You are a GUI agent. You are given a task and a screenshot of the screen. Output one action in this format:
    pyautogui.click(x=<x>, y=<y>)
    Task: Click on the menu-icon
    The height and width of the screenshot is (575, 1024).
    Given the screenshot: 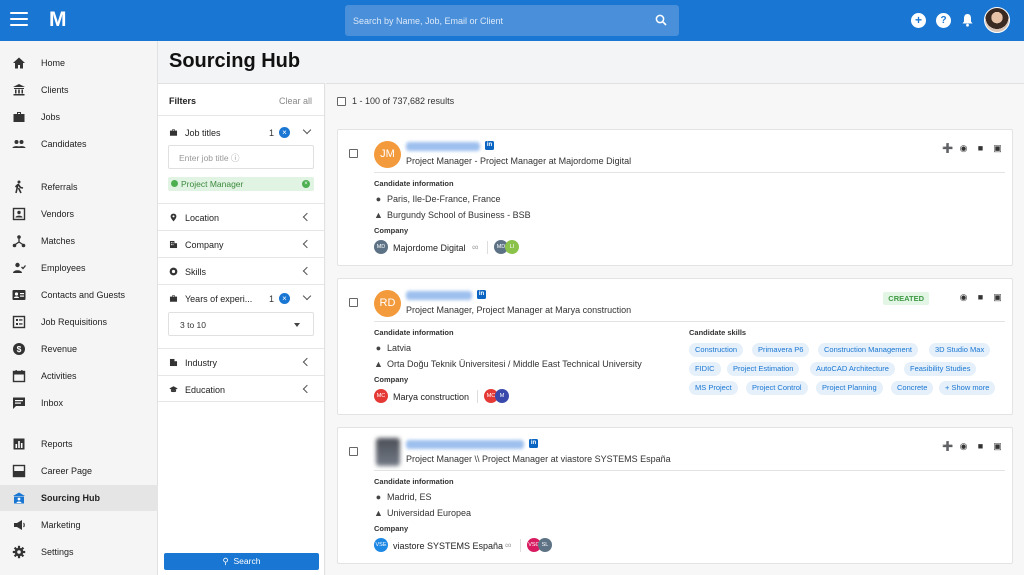 What is the action you would take?
    pyautogui.click(x=19, y=20)
    